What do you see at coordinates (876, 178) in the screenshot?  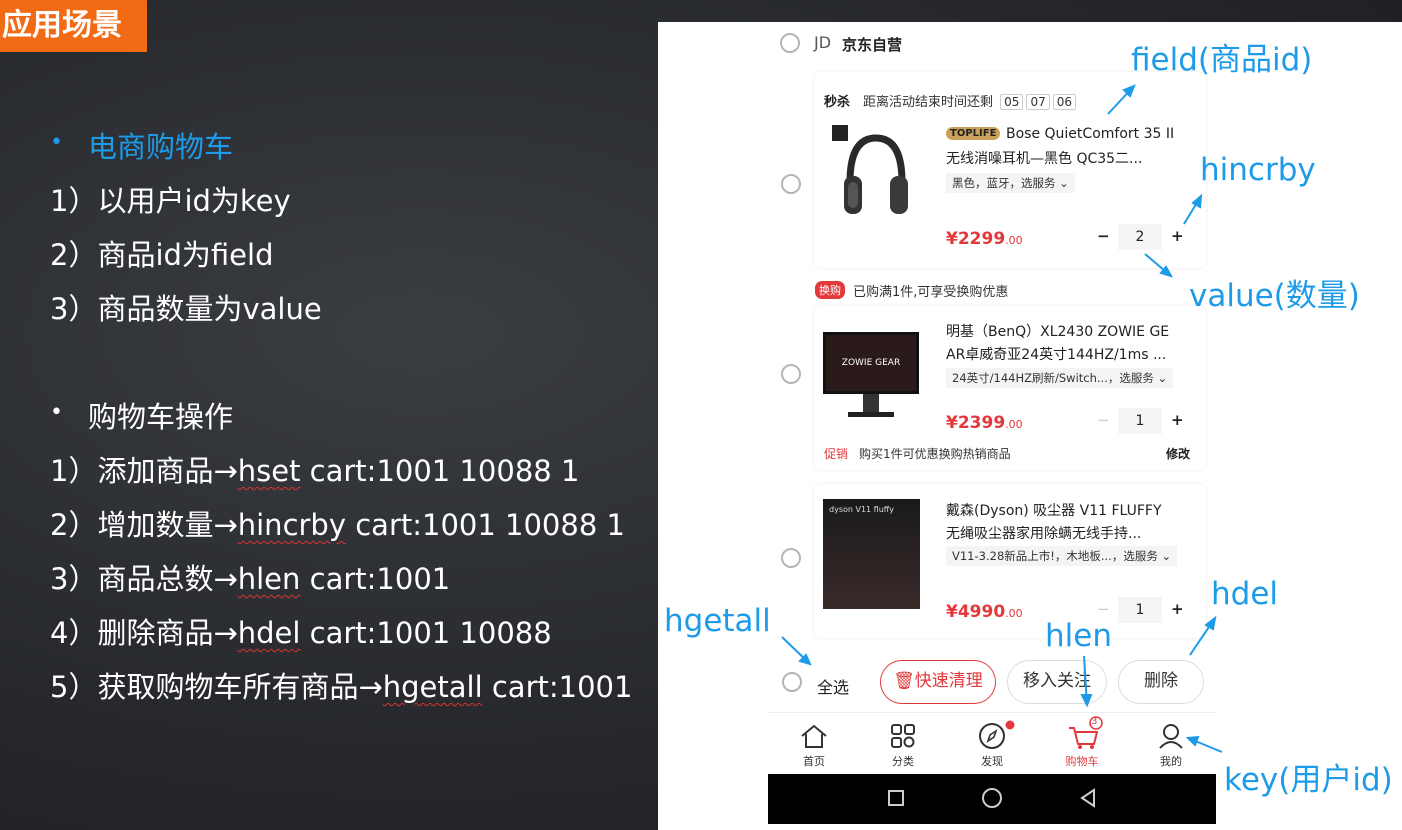 I see `headphones-image` at bounding box center [876, 178].